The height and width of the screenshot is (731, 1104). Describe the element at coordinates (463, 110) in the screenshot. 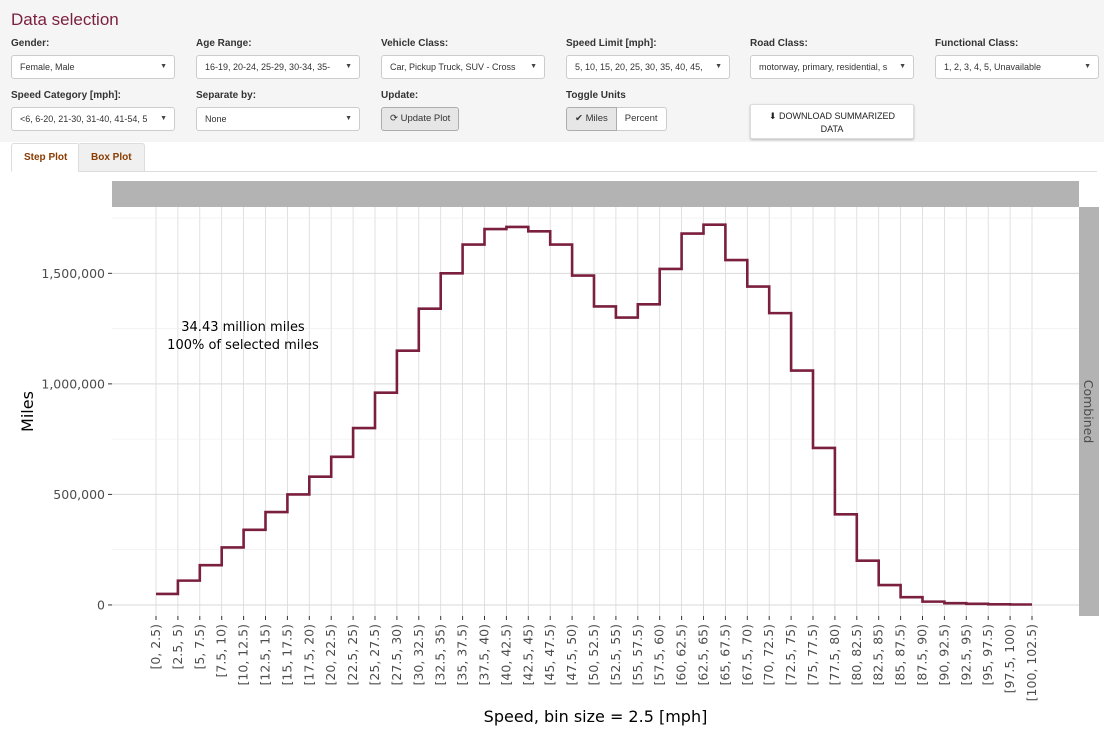

I see `update-control: Update: ⟳ Update Plot` at that location.